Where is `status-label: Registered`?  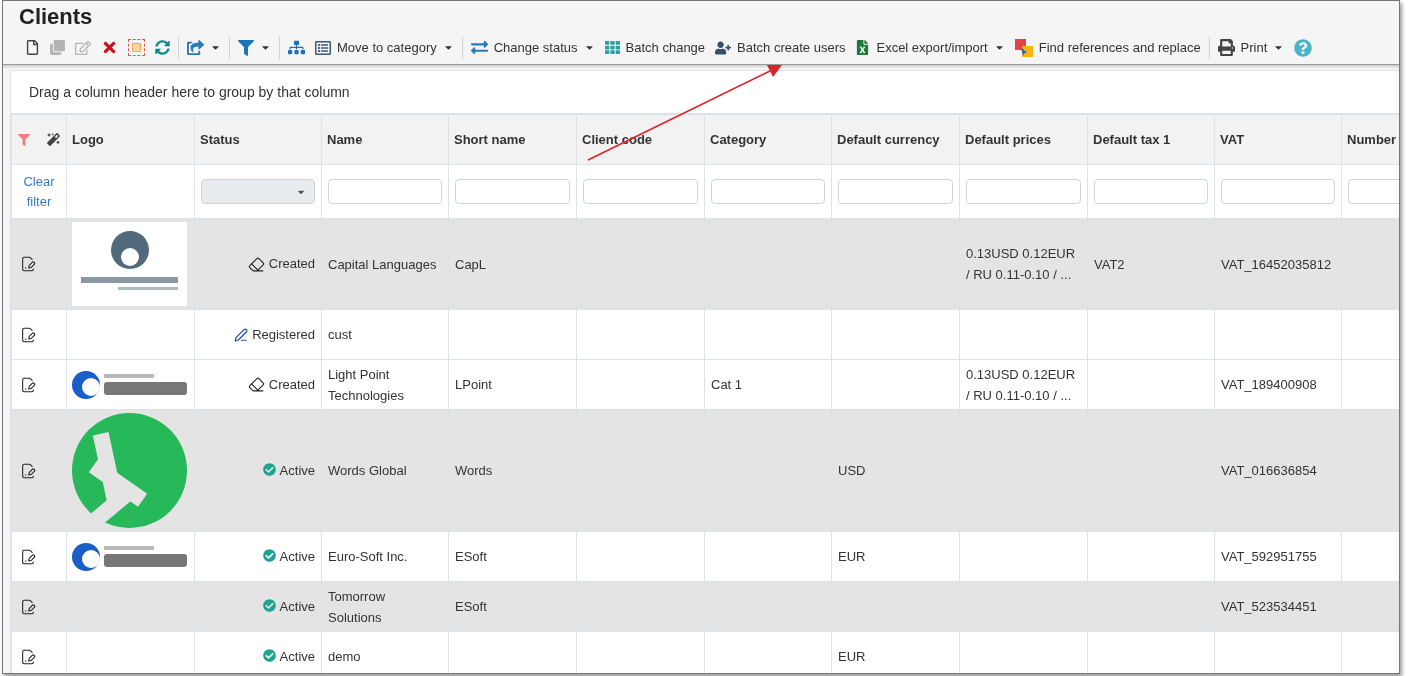 status-label: Registered is located at coordinates (283, 334).